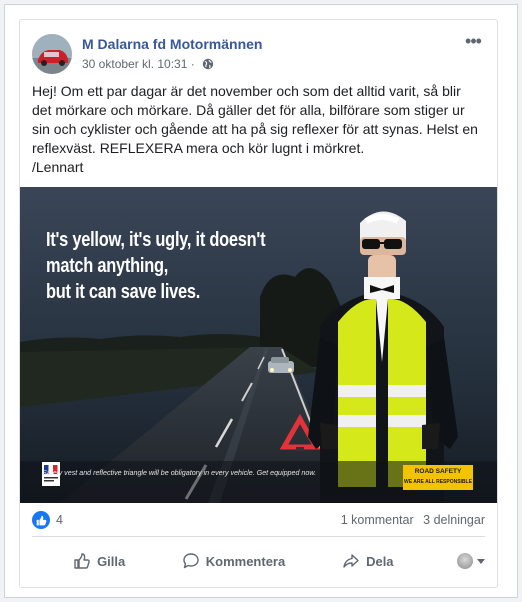 The height and width of the screenshot is (602, 522). I want to click on more-options-icon: •••, so click(473, 43).